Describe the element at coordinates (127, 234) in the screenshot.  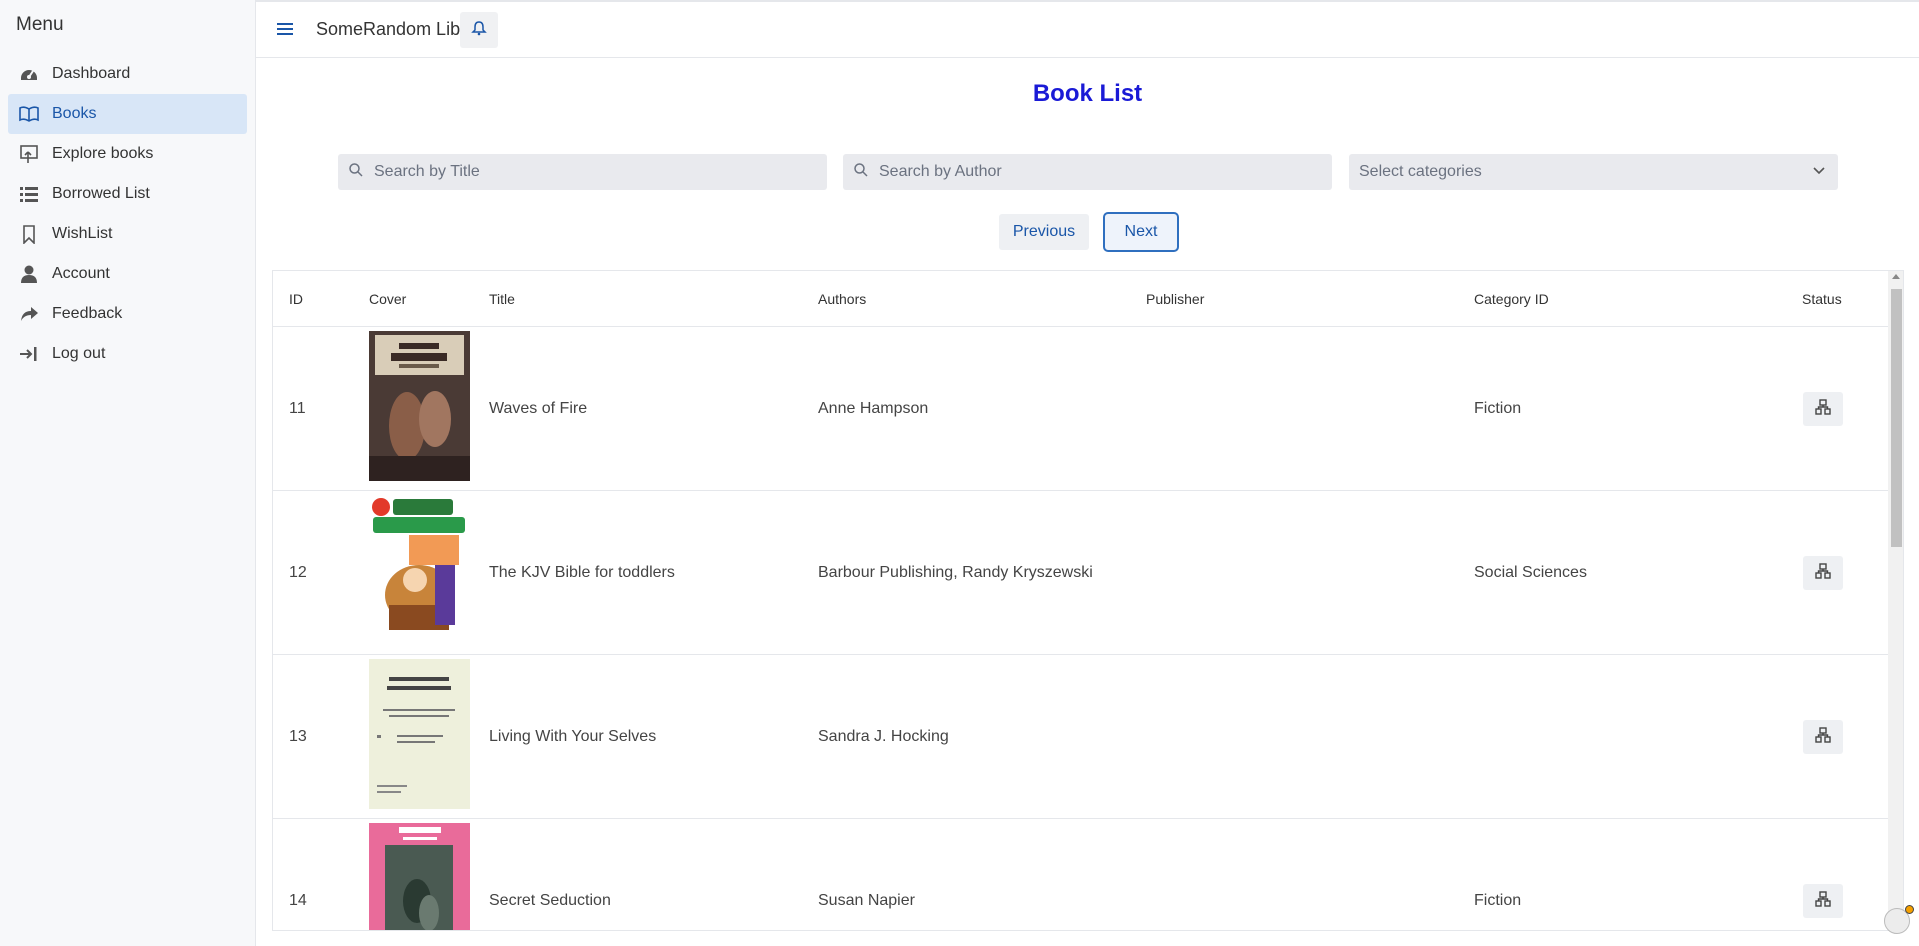
I see `sidebar-item-wishlist: WishList` at that location.